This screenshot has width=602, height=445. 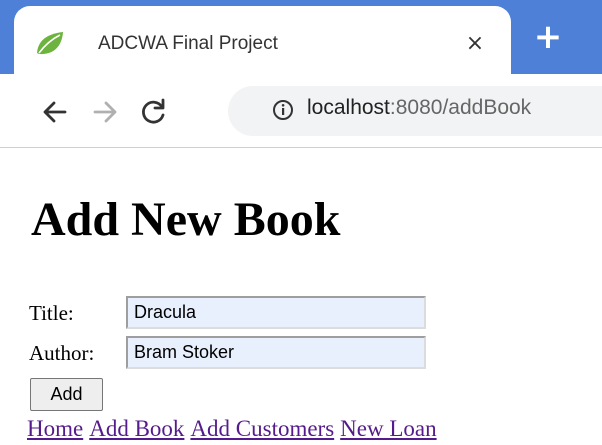 I want to click on url-host: localhost, so click(x=348, y=107).